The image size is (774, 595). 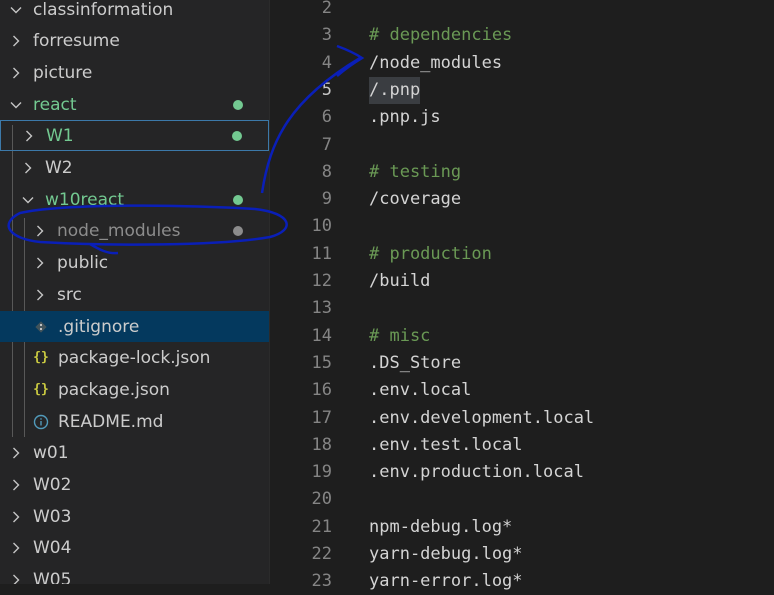 What do you see at coordinates (134, 452) in the screenshot?
I see `tree-item-folder: w01` at bounding box center [134, 452].